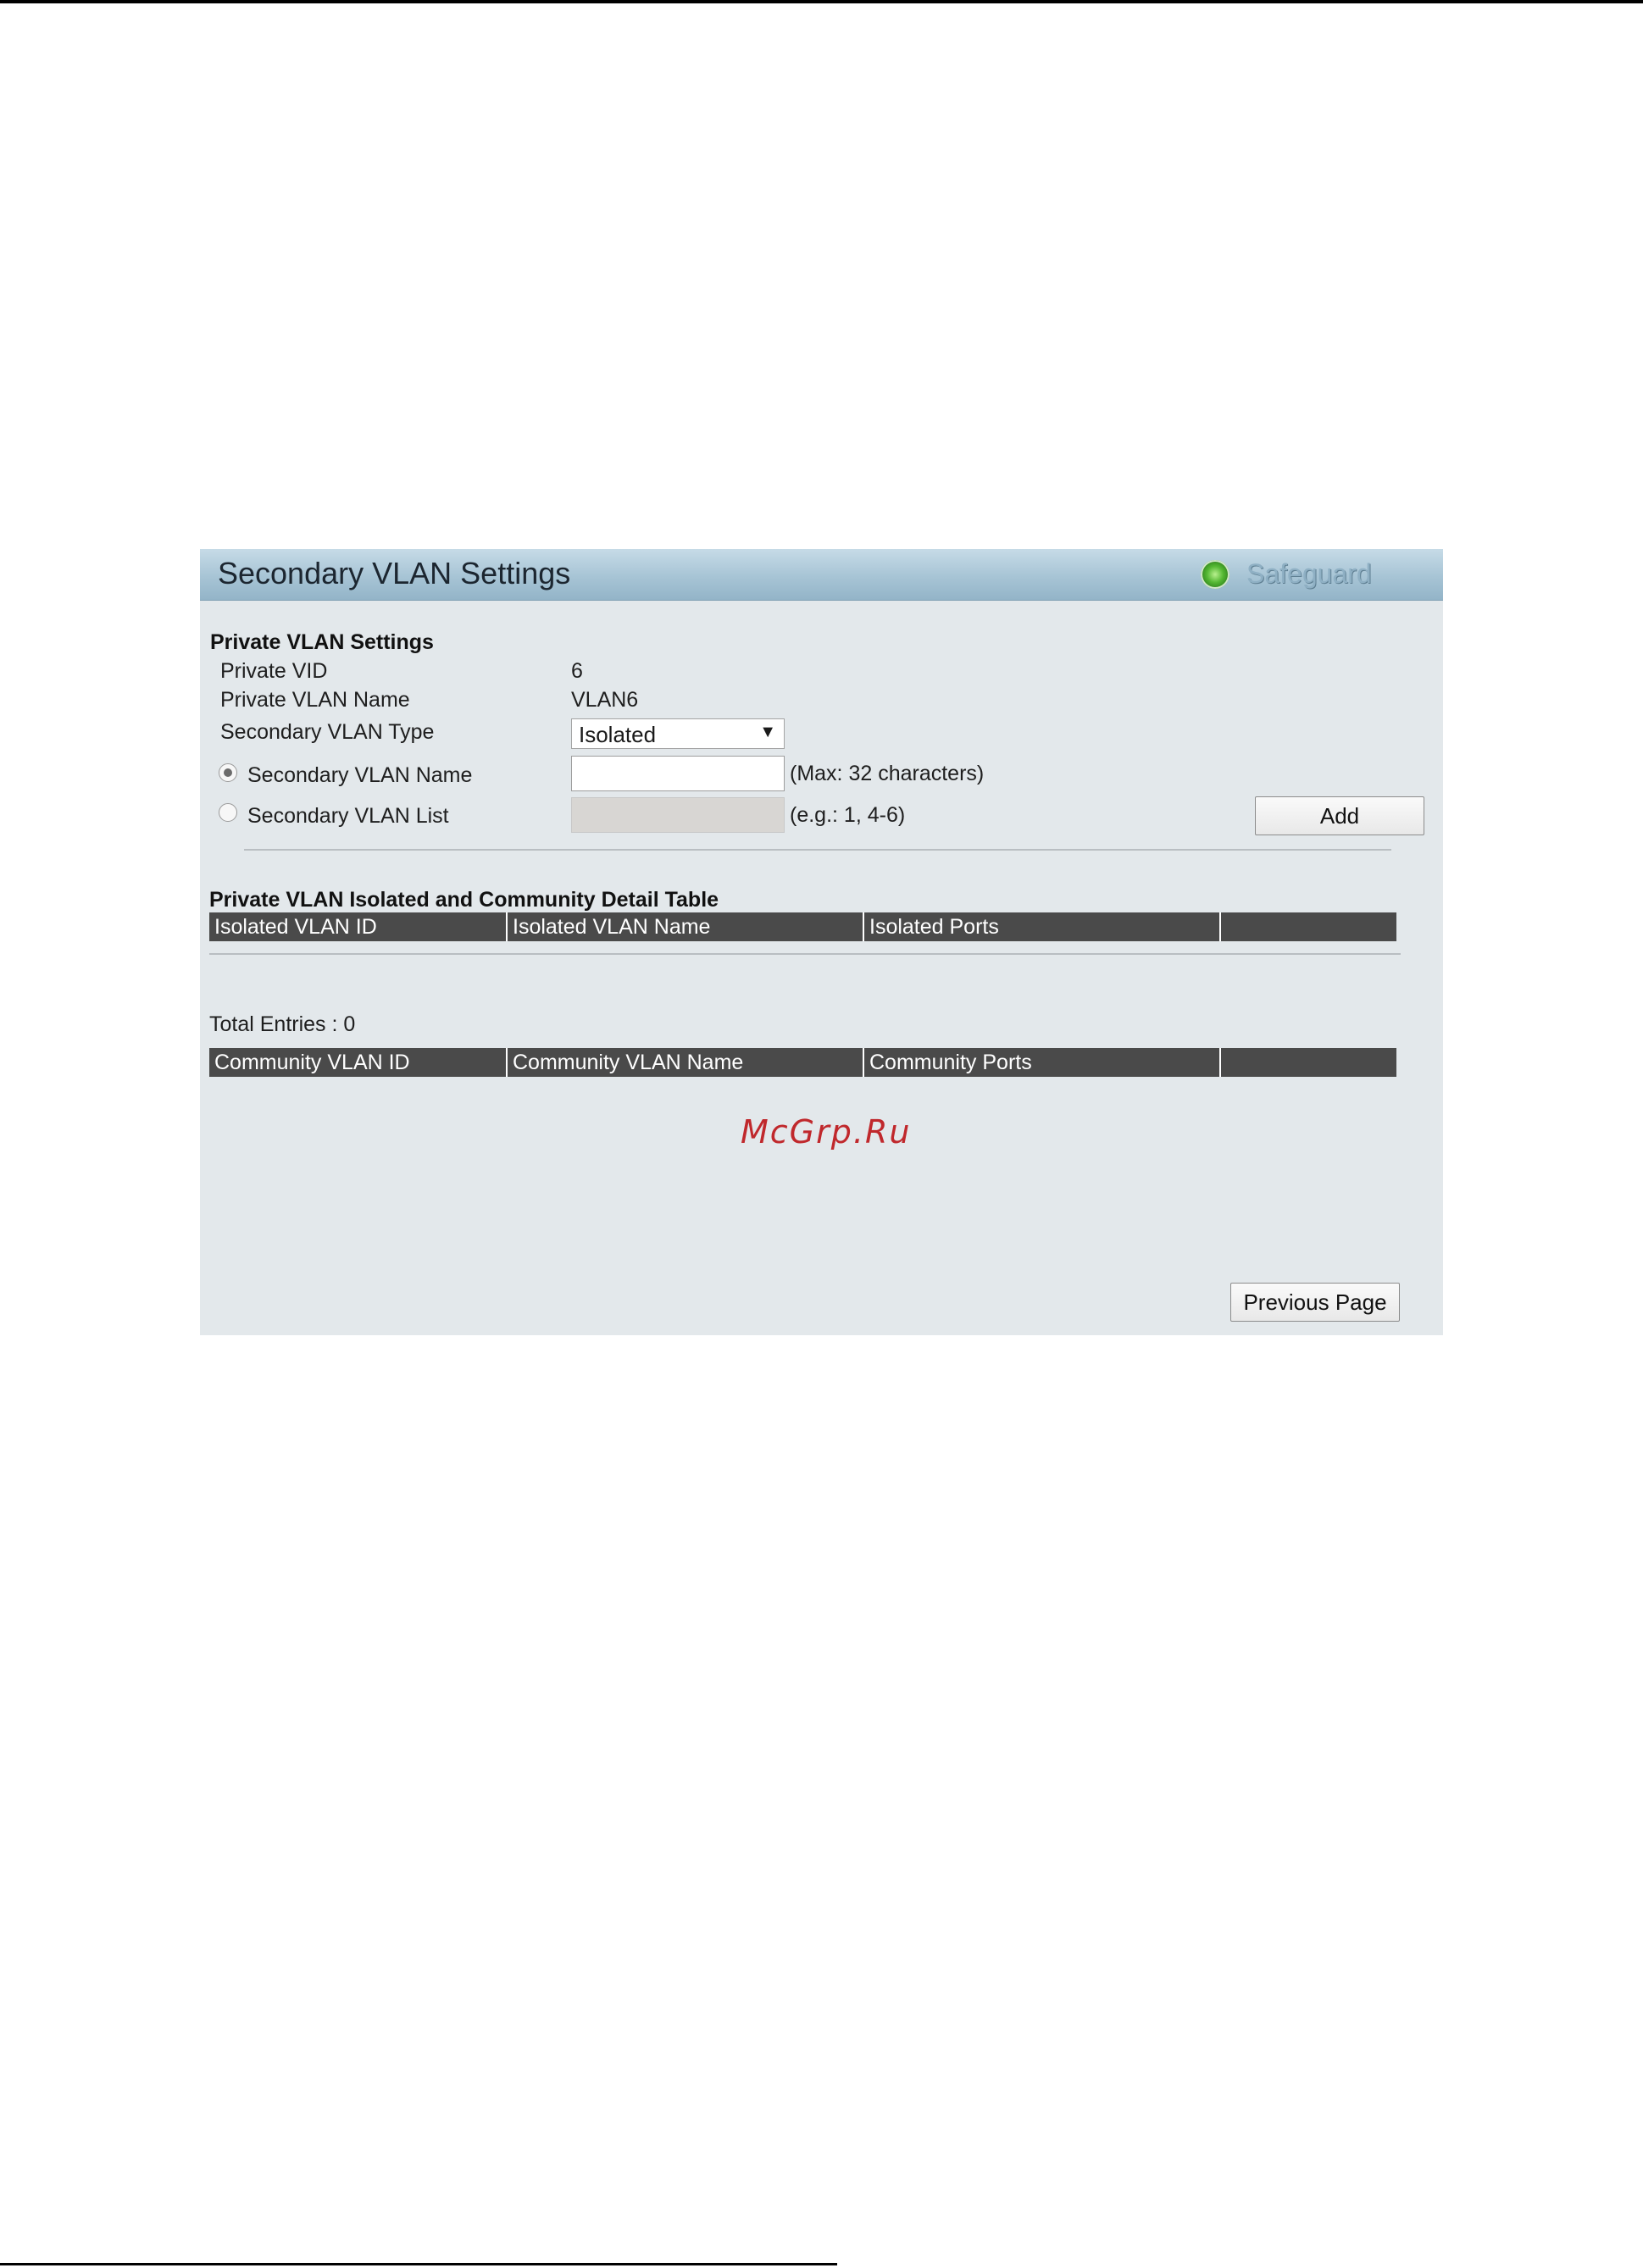  I want to click on table-divider, so click(805, 954).